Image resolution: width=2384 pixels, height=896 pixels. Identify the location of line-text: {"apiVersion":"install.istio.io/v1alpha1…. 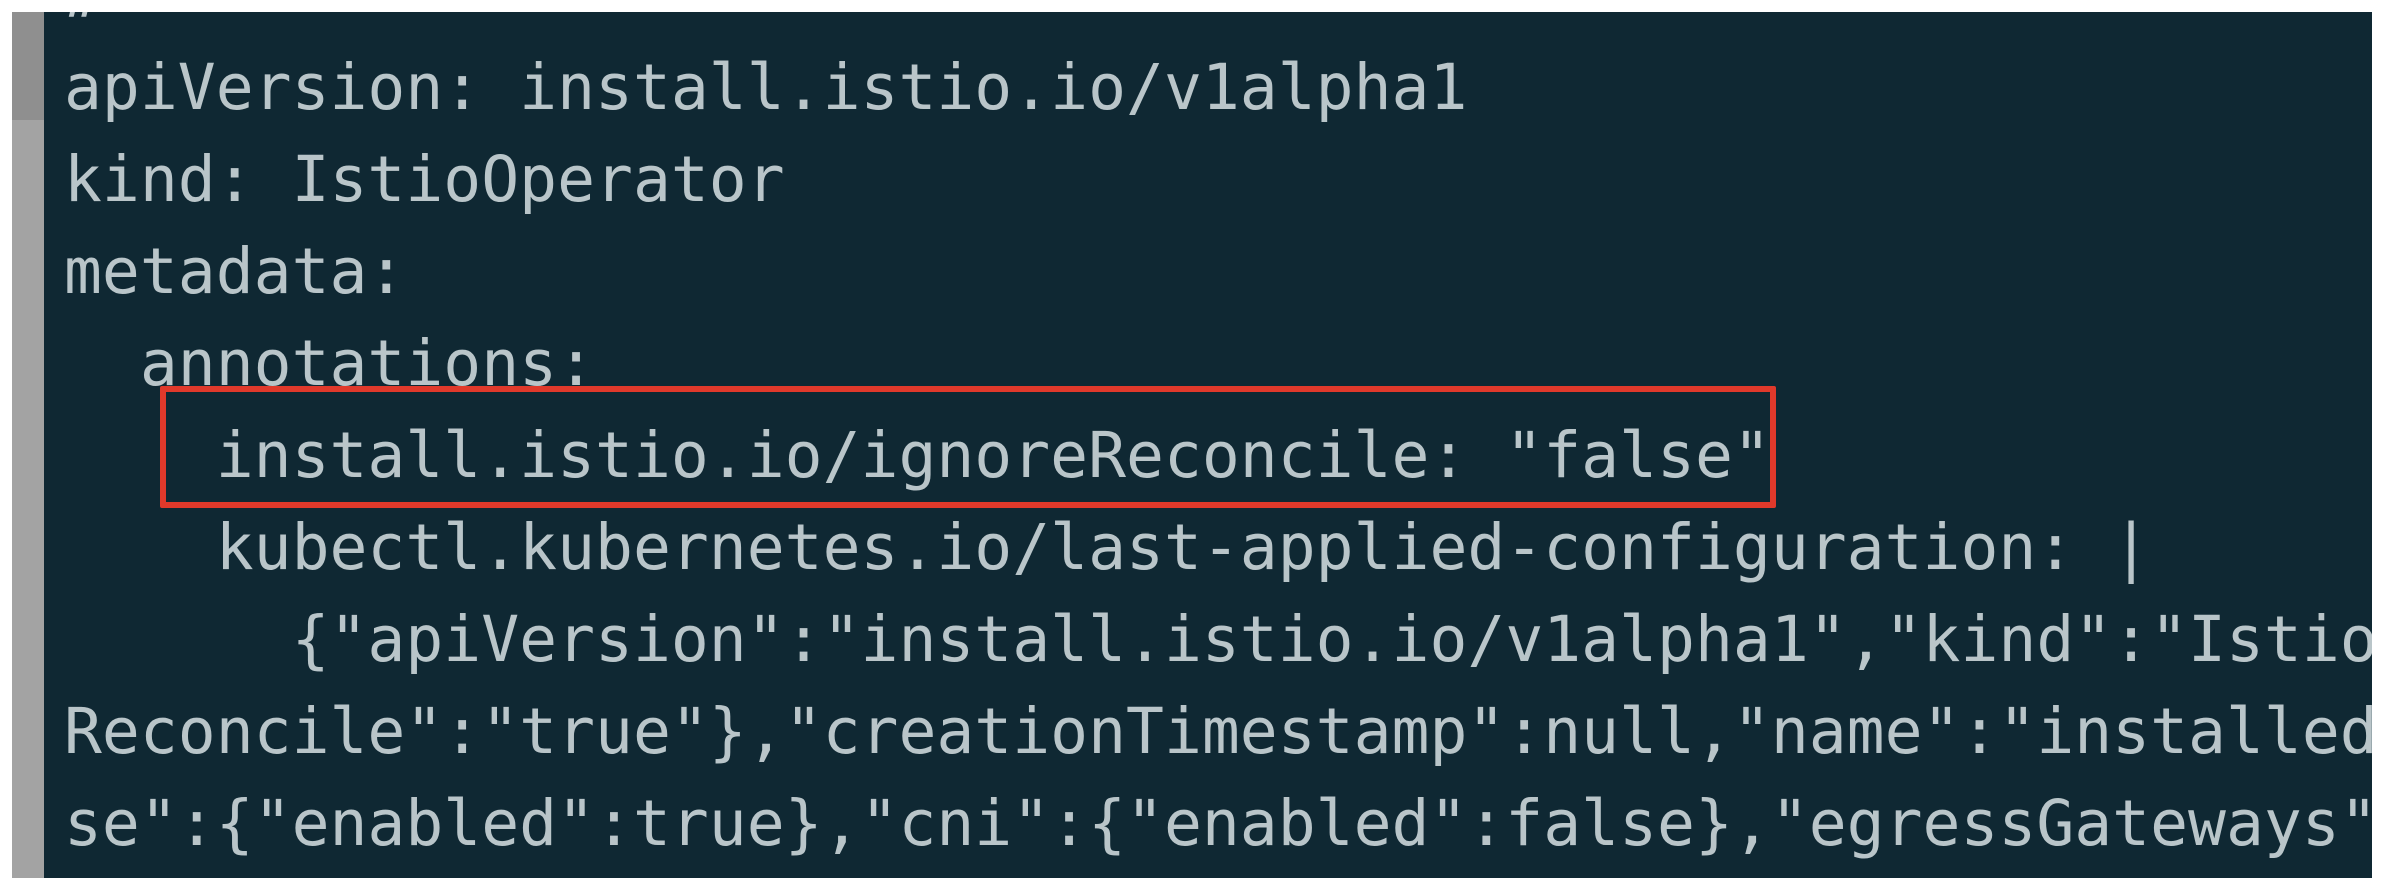
(1331, 639).